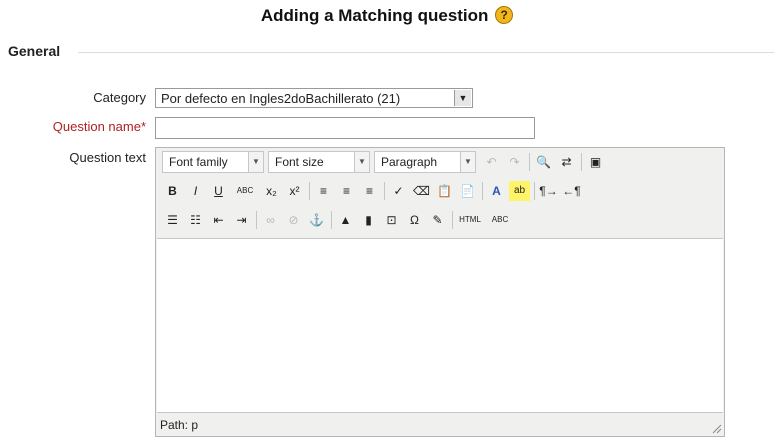 This screenshot has height=440, width=774. What do you see at coordinates (346, 191) in the screenshot?
I see `align-center-icon: ≡` at bounding box center [346, 191].